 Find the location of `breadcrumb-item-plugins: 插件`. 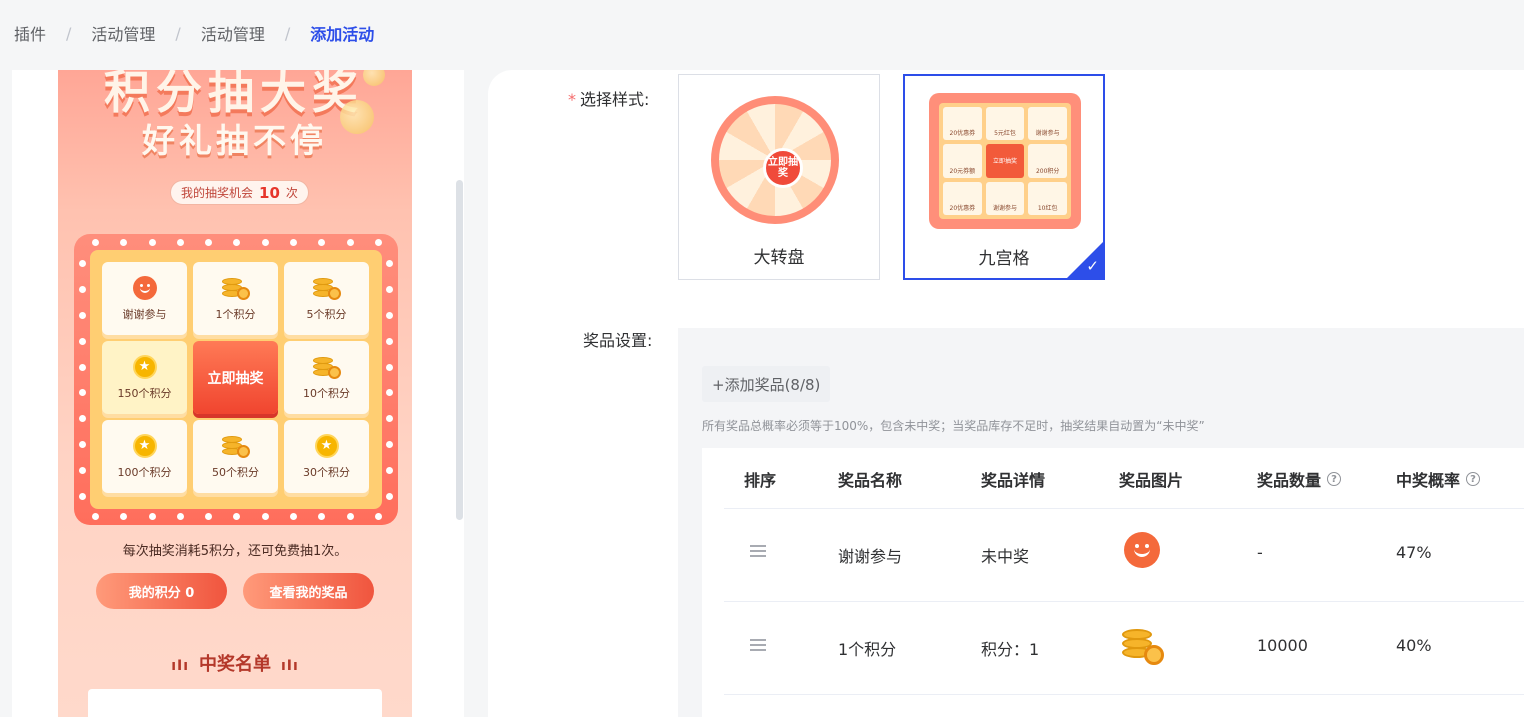

breadcrumb-item-plugins: 插件 is located at coordinates (30, 33).